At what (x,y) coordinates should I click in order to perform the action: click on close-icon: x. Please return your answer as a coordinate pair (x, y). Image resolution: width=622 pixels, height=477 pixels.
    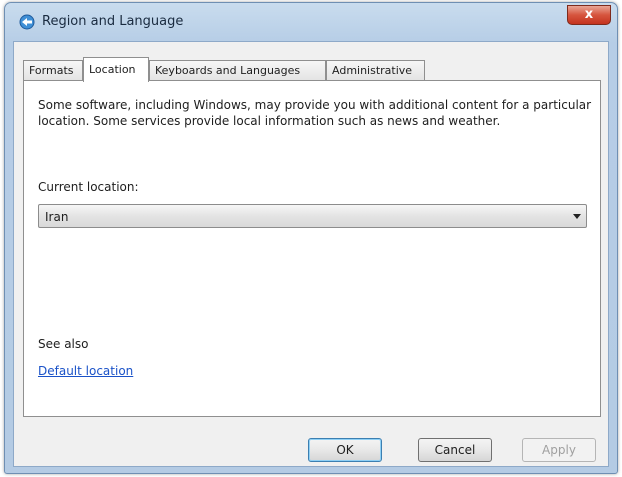
    Looking at the image, I should click on (589, 14).